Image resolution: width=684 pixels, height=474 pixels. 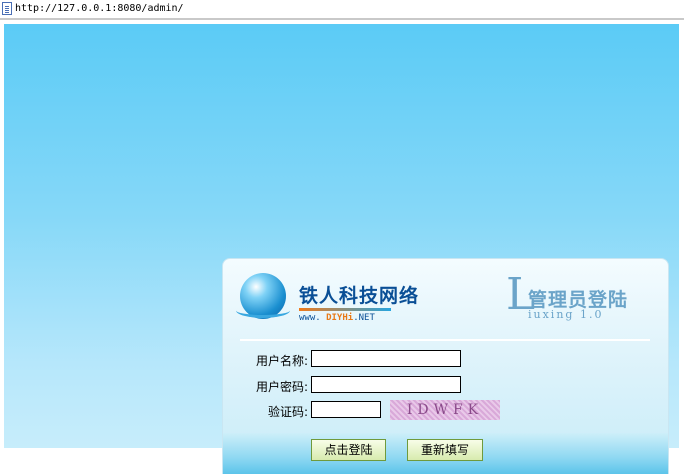 I want to click on password-row: 用户密码:, so click(x=445, y=386).